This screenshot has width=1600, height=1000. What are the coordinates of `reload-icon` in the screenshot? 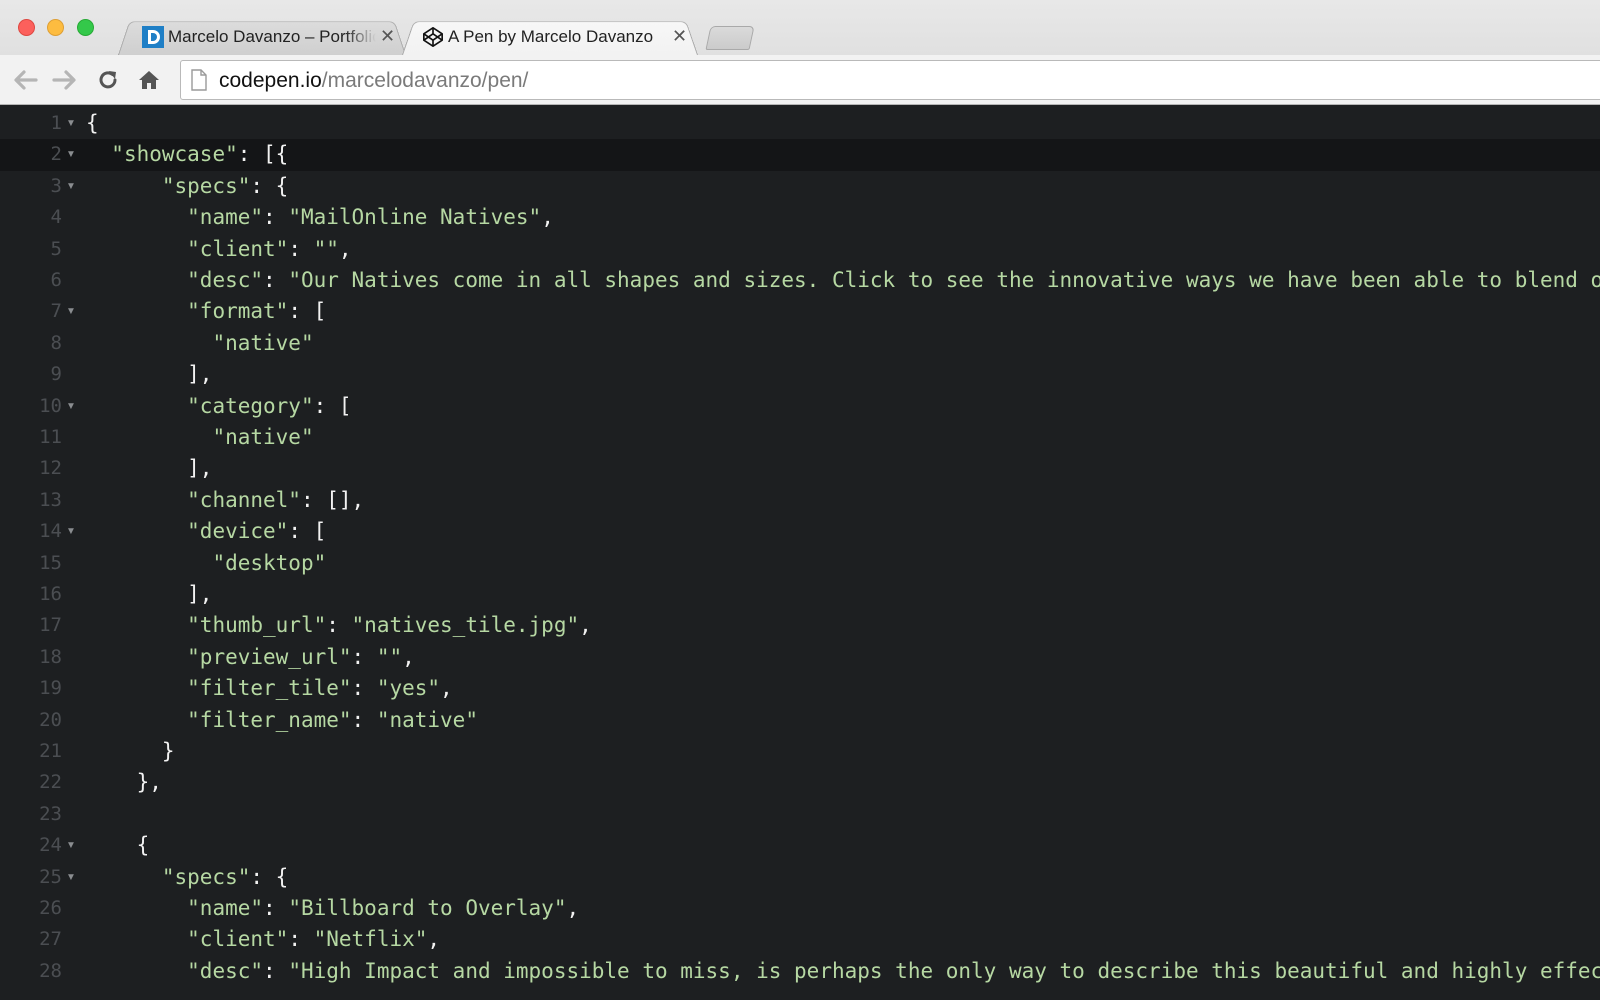 It's located at (108, 80).